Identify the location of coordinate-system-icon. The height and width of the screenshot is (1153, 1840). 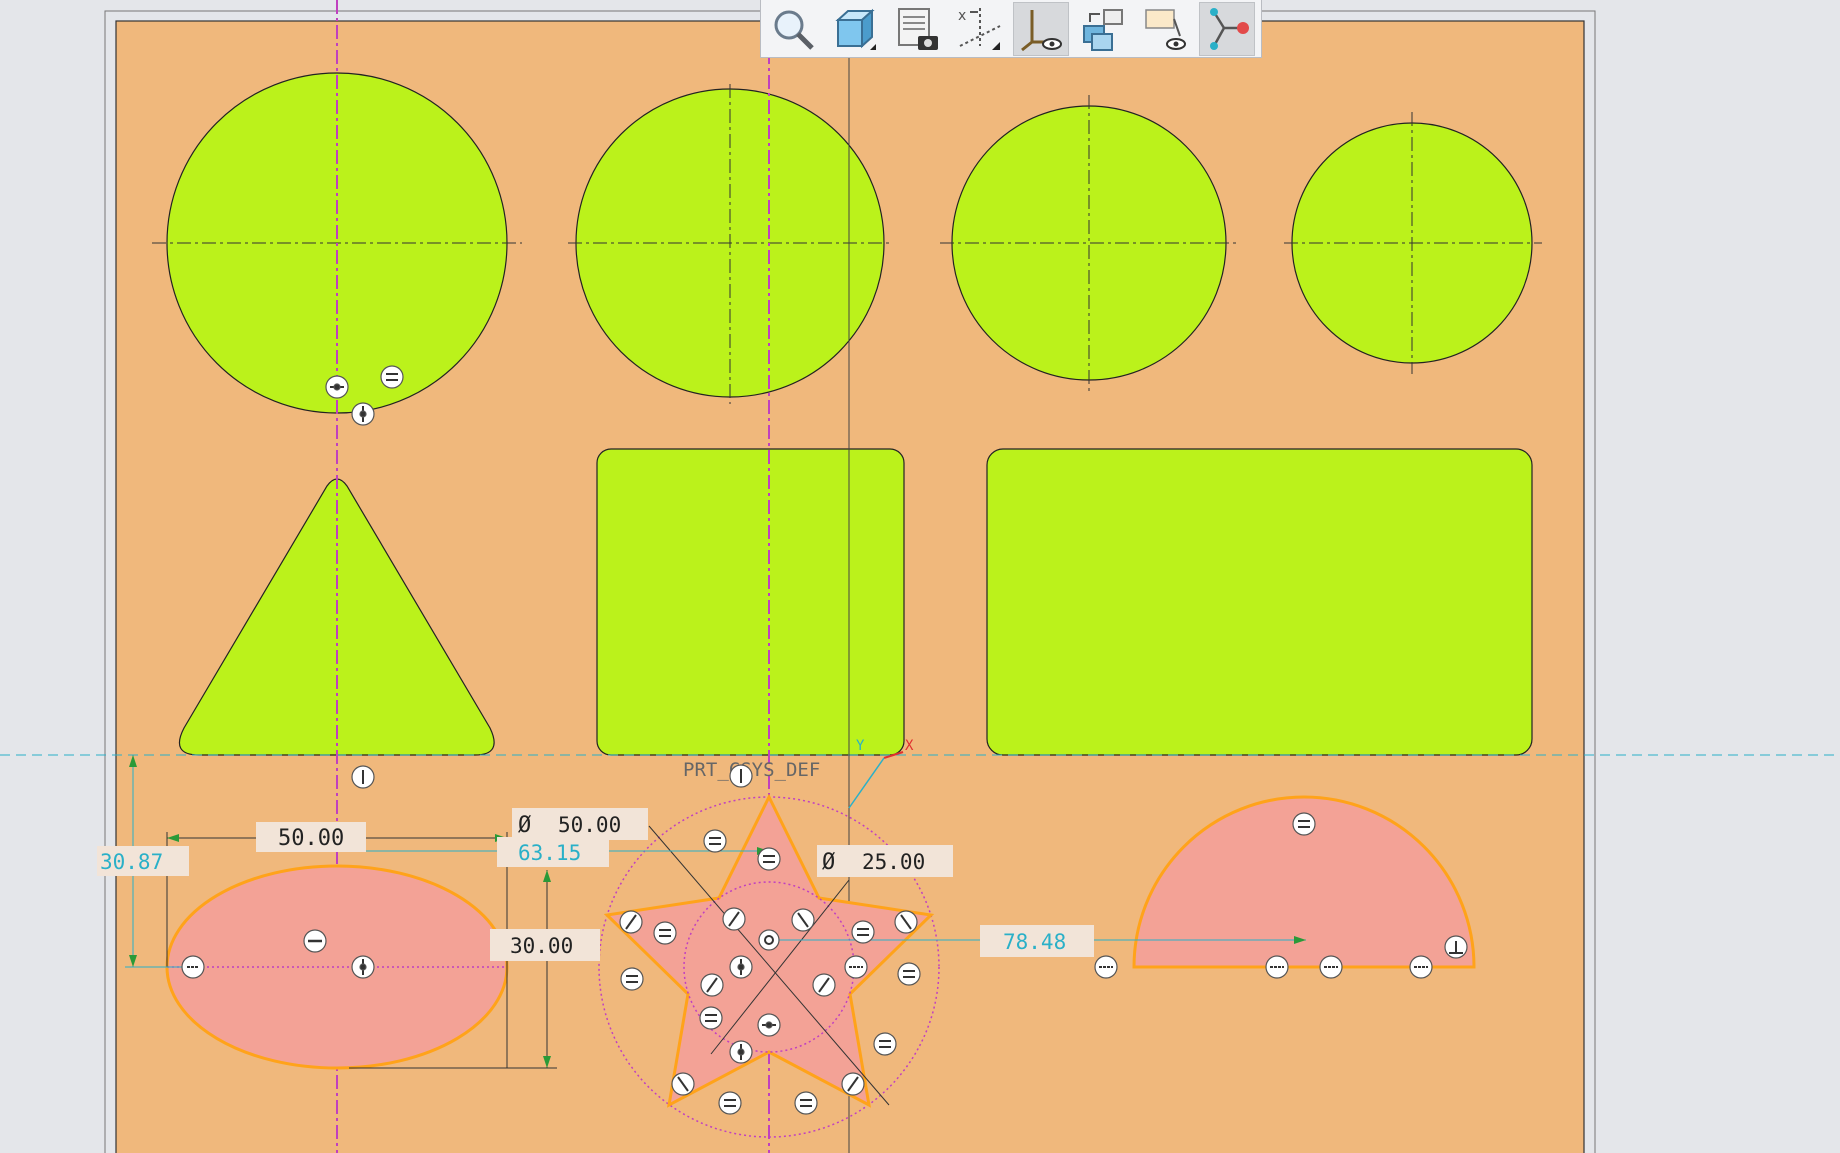
(1041, 30).